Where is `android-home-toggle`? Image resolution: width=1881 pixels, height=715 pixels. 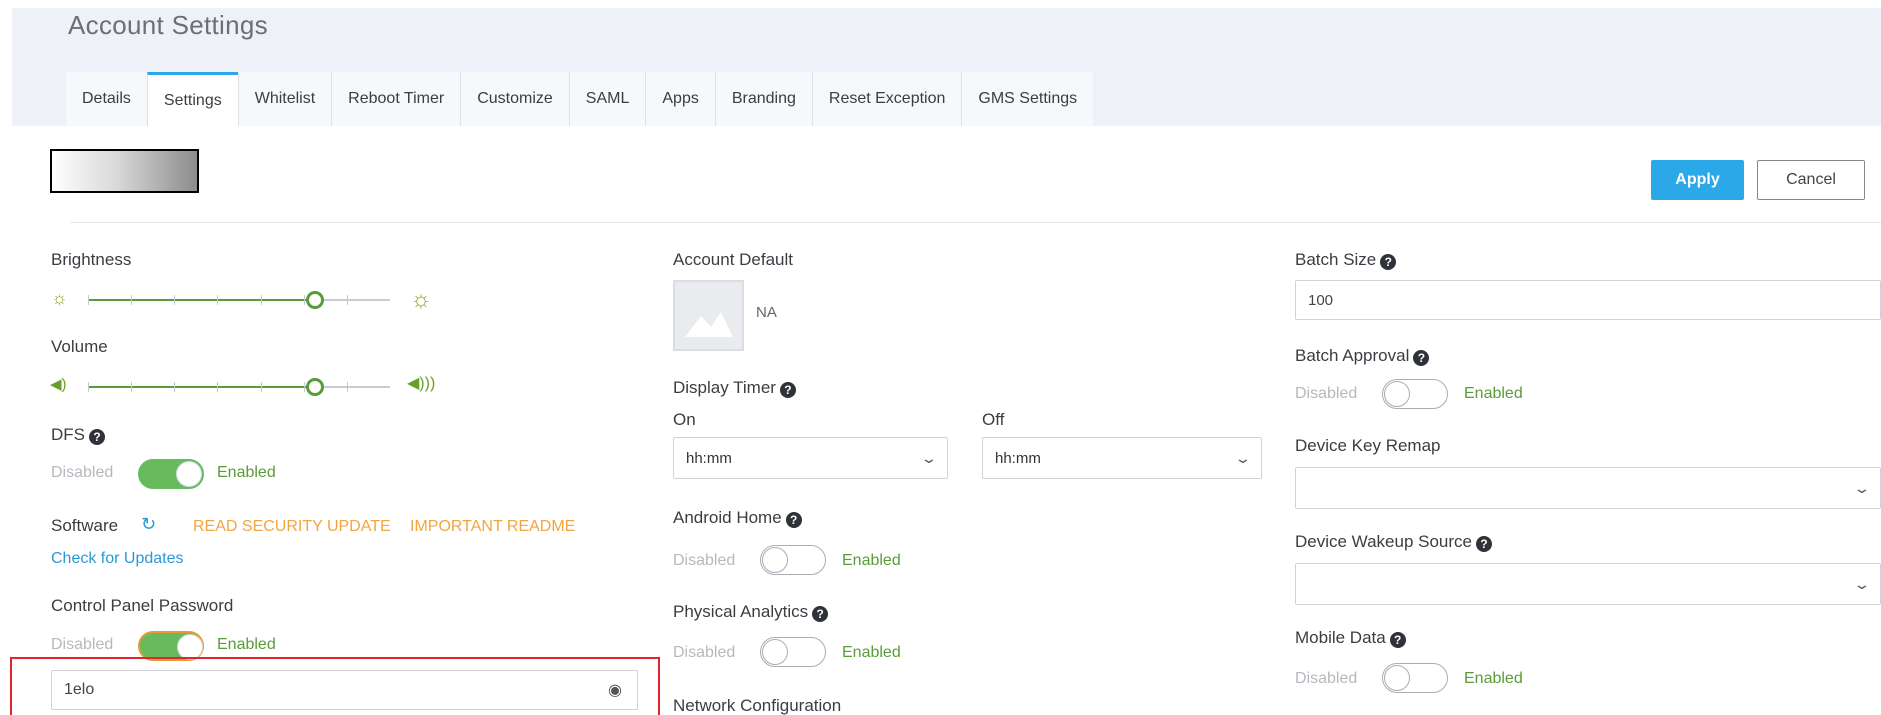
android-home-toggle is located at coordinates (793, 560).